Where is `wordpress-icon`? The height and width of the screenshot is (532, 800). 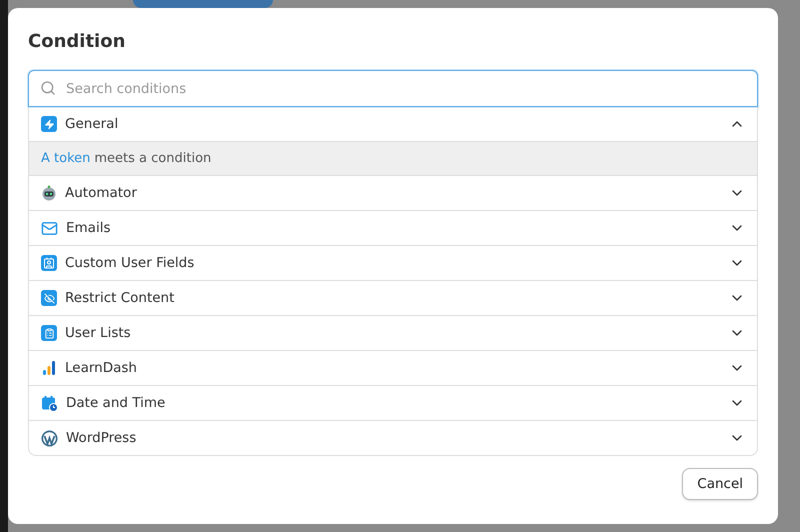
wordpress-icon is located at coordinates (49, 438).